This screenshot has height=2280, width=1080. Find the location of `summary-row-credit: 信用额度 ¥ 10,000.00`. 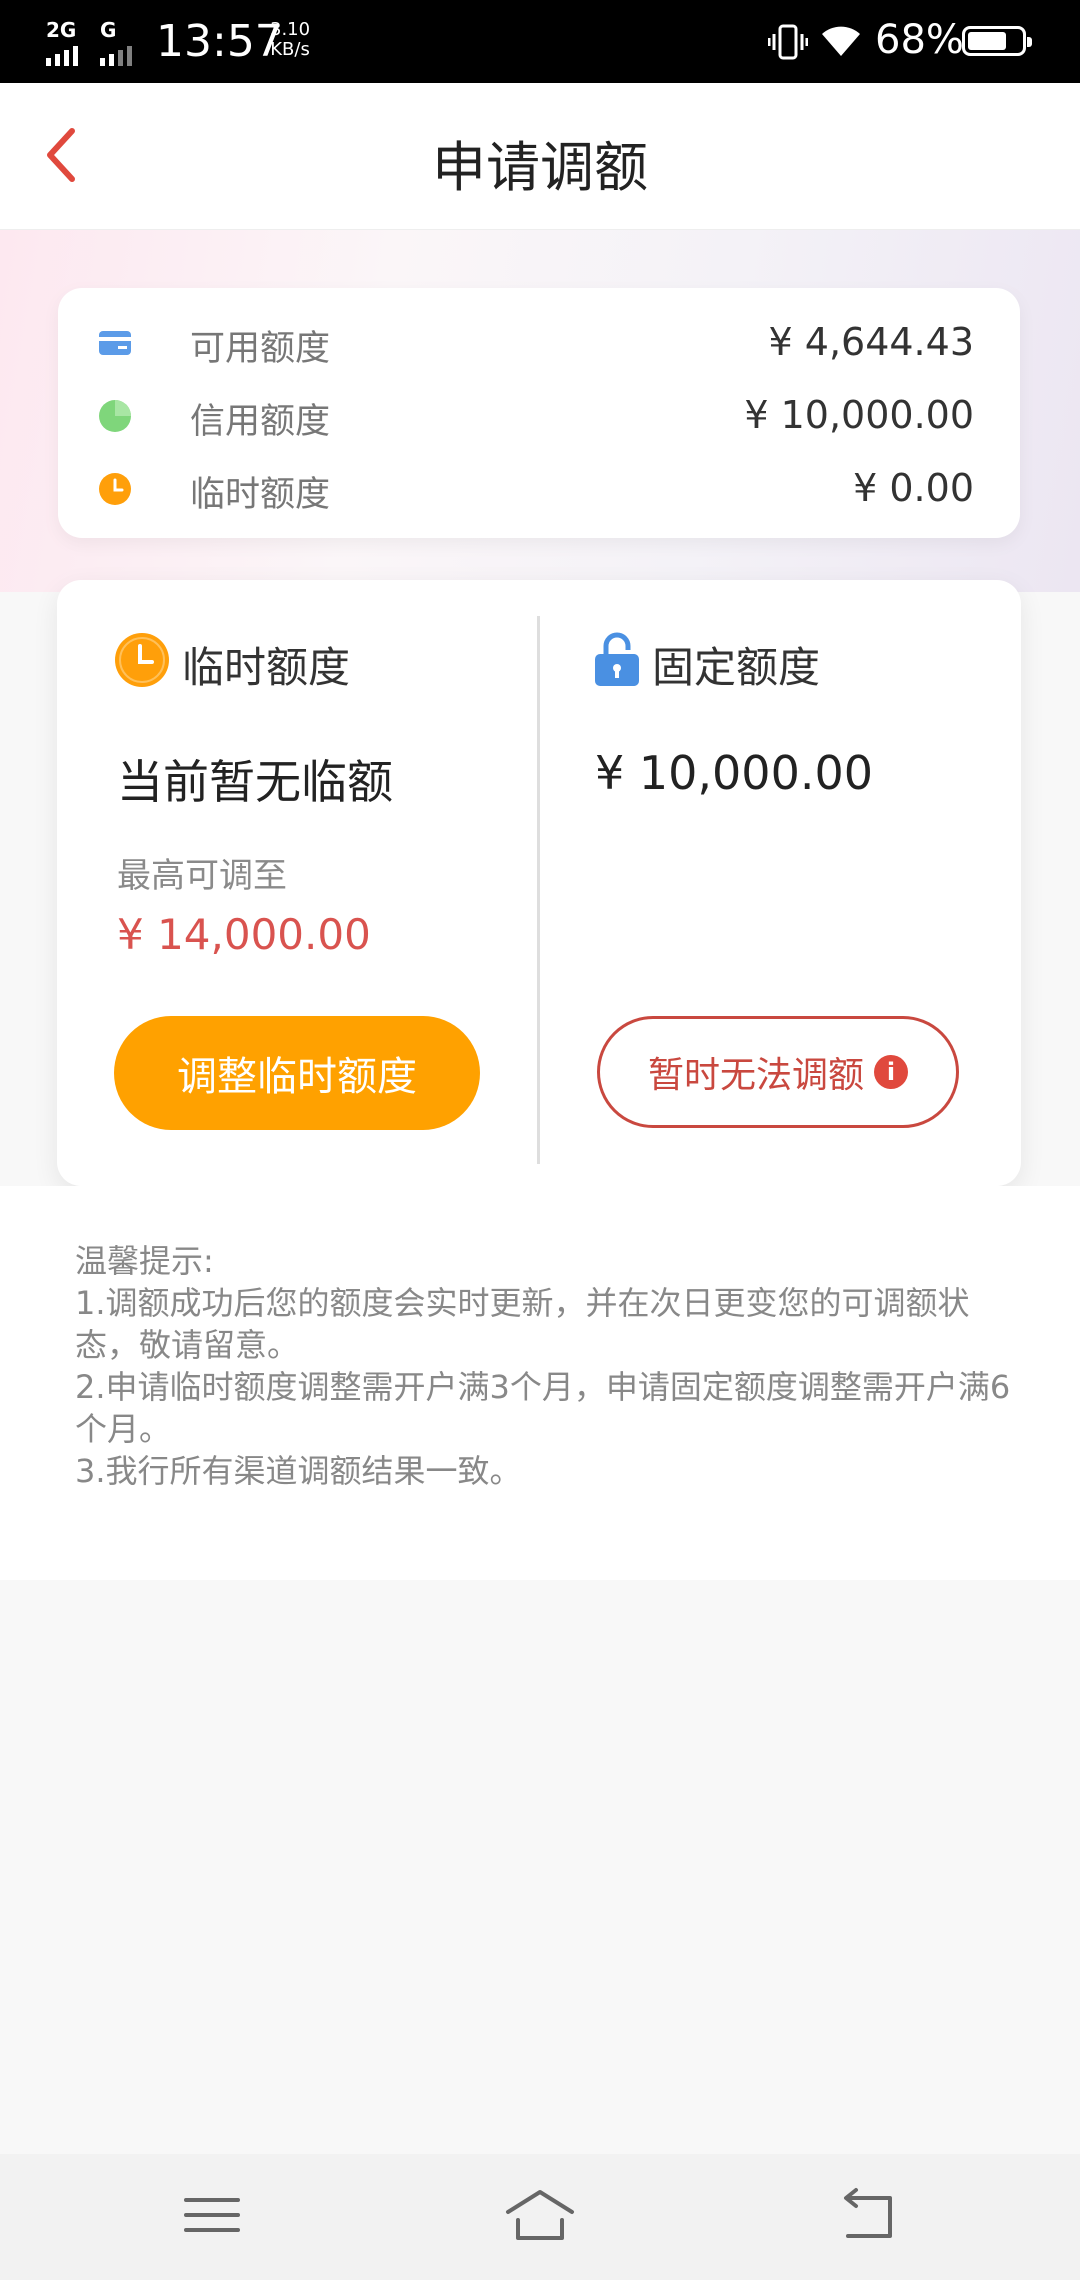

summary-row-credit: 信用额度 ¥ 10,000.00 is located at coordinates (536, 416).